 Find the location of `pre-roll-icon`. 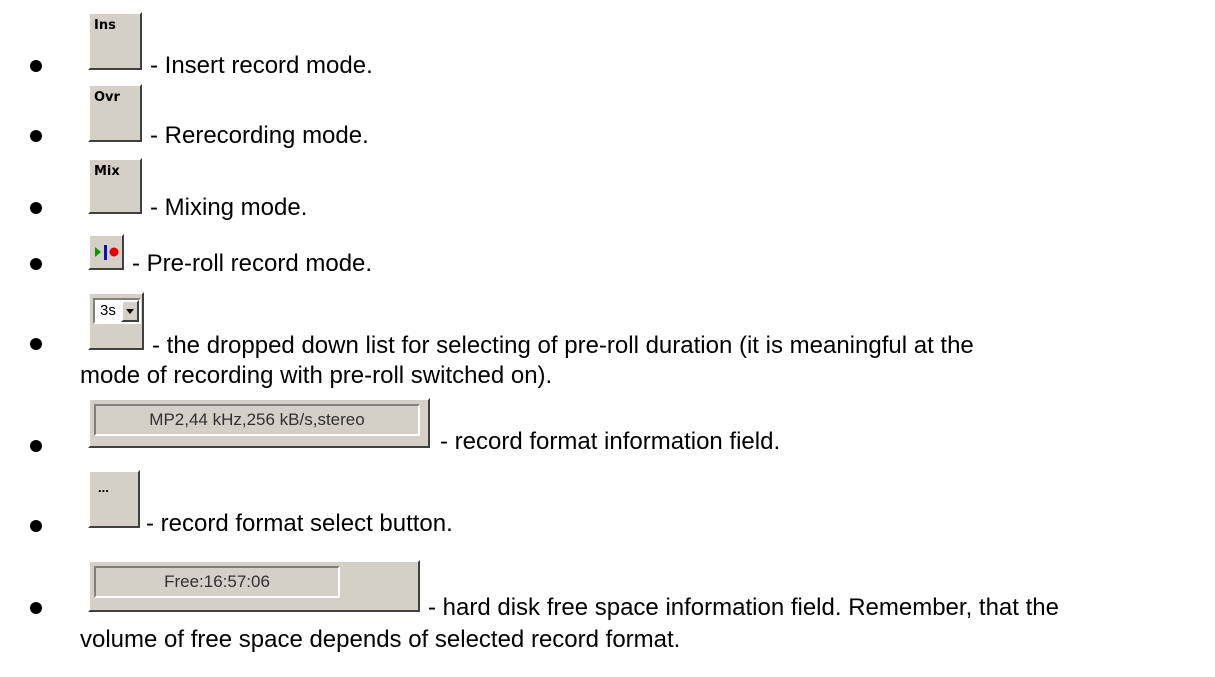

pre-roll-icon is located at coordinates (107, 252).